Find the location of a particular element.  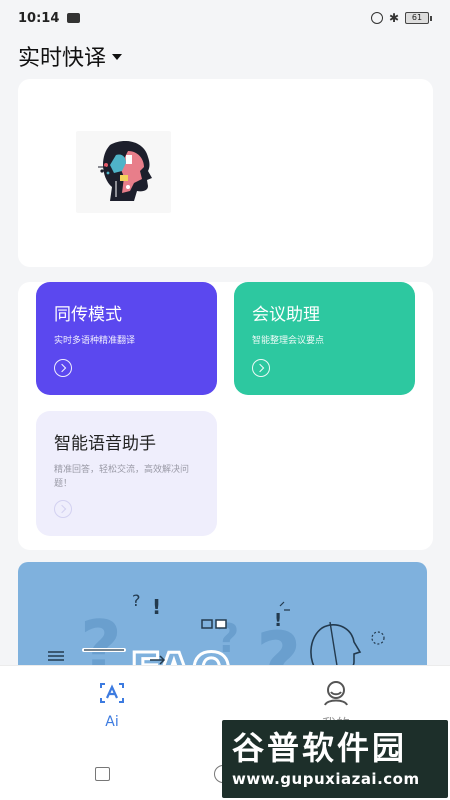

battery-level: 61 is located at coordinates (417, 18).